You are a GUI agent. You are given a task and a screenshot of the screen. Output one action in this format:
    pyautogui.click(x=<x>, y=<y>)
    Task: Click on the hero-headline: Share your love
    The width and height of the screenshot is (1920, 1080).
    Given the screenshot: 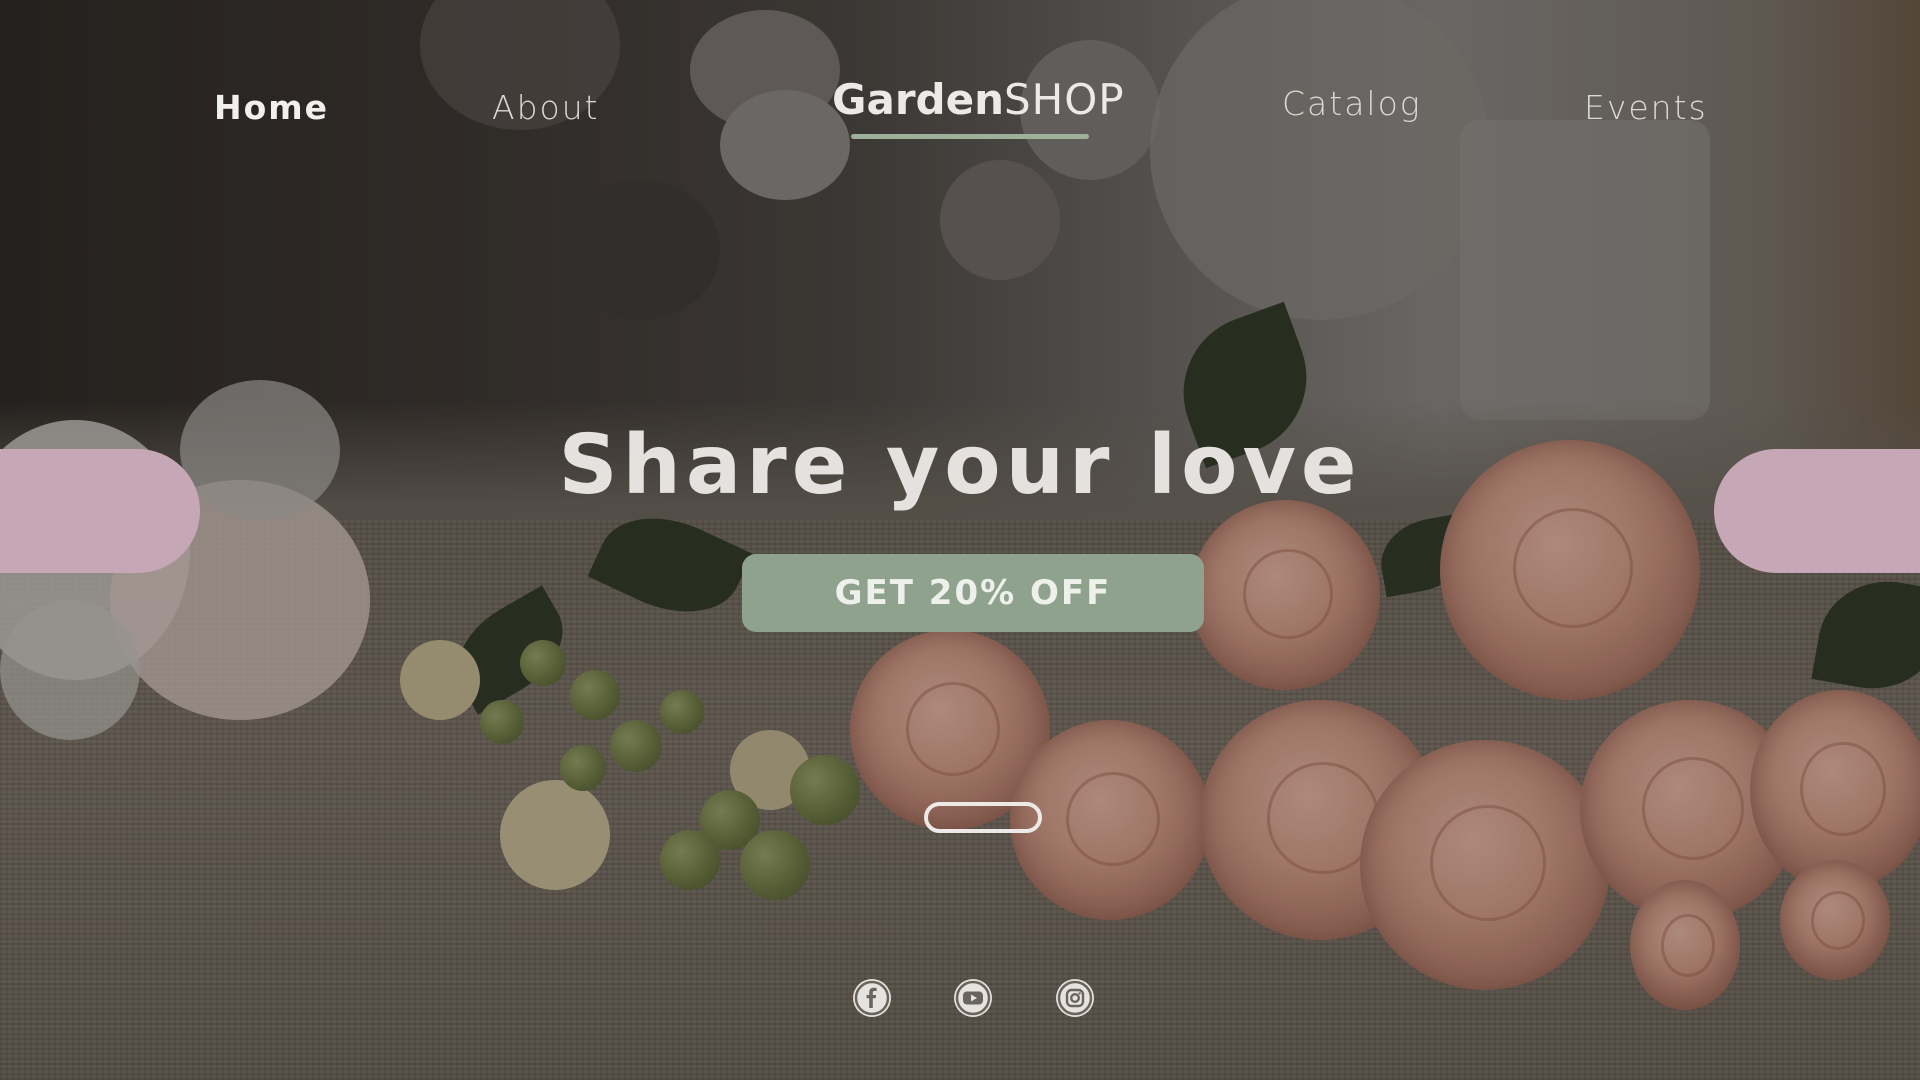 What is the action you would take?
    pyautogui.click(x=960, y=465)
    